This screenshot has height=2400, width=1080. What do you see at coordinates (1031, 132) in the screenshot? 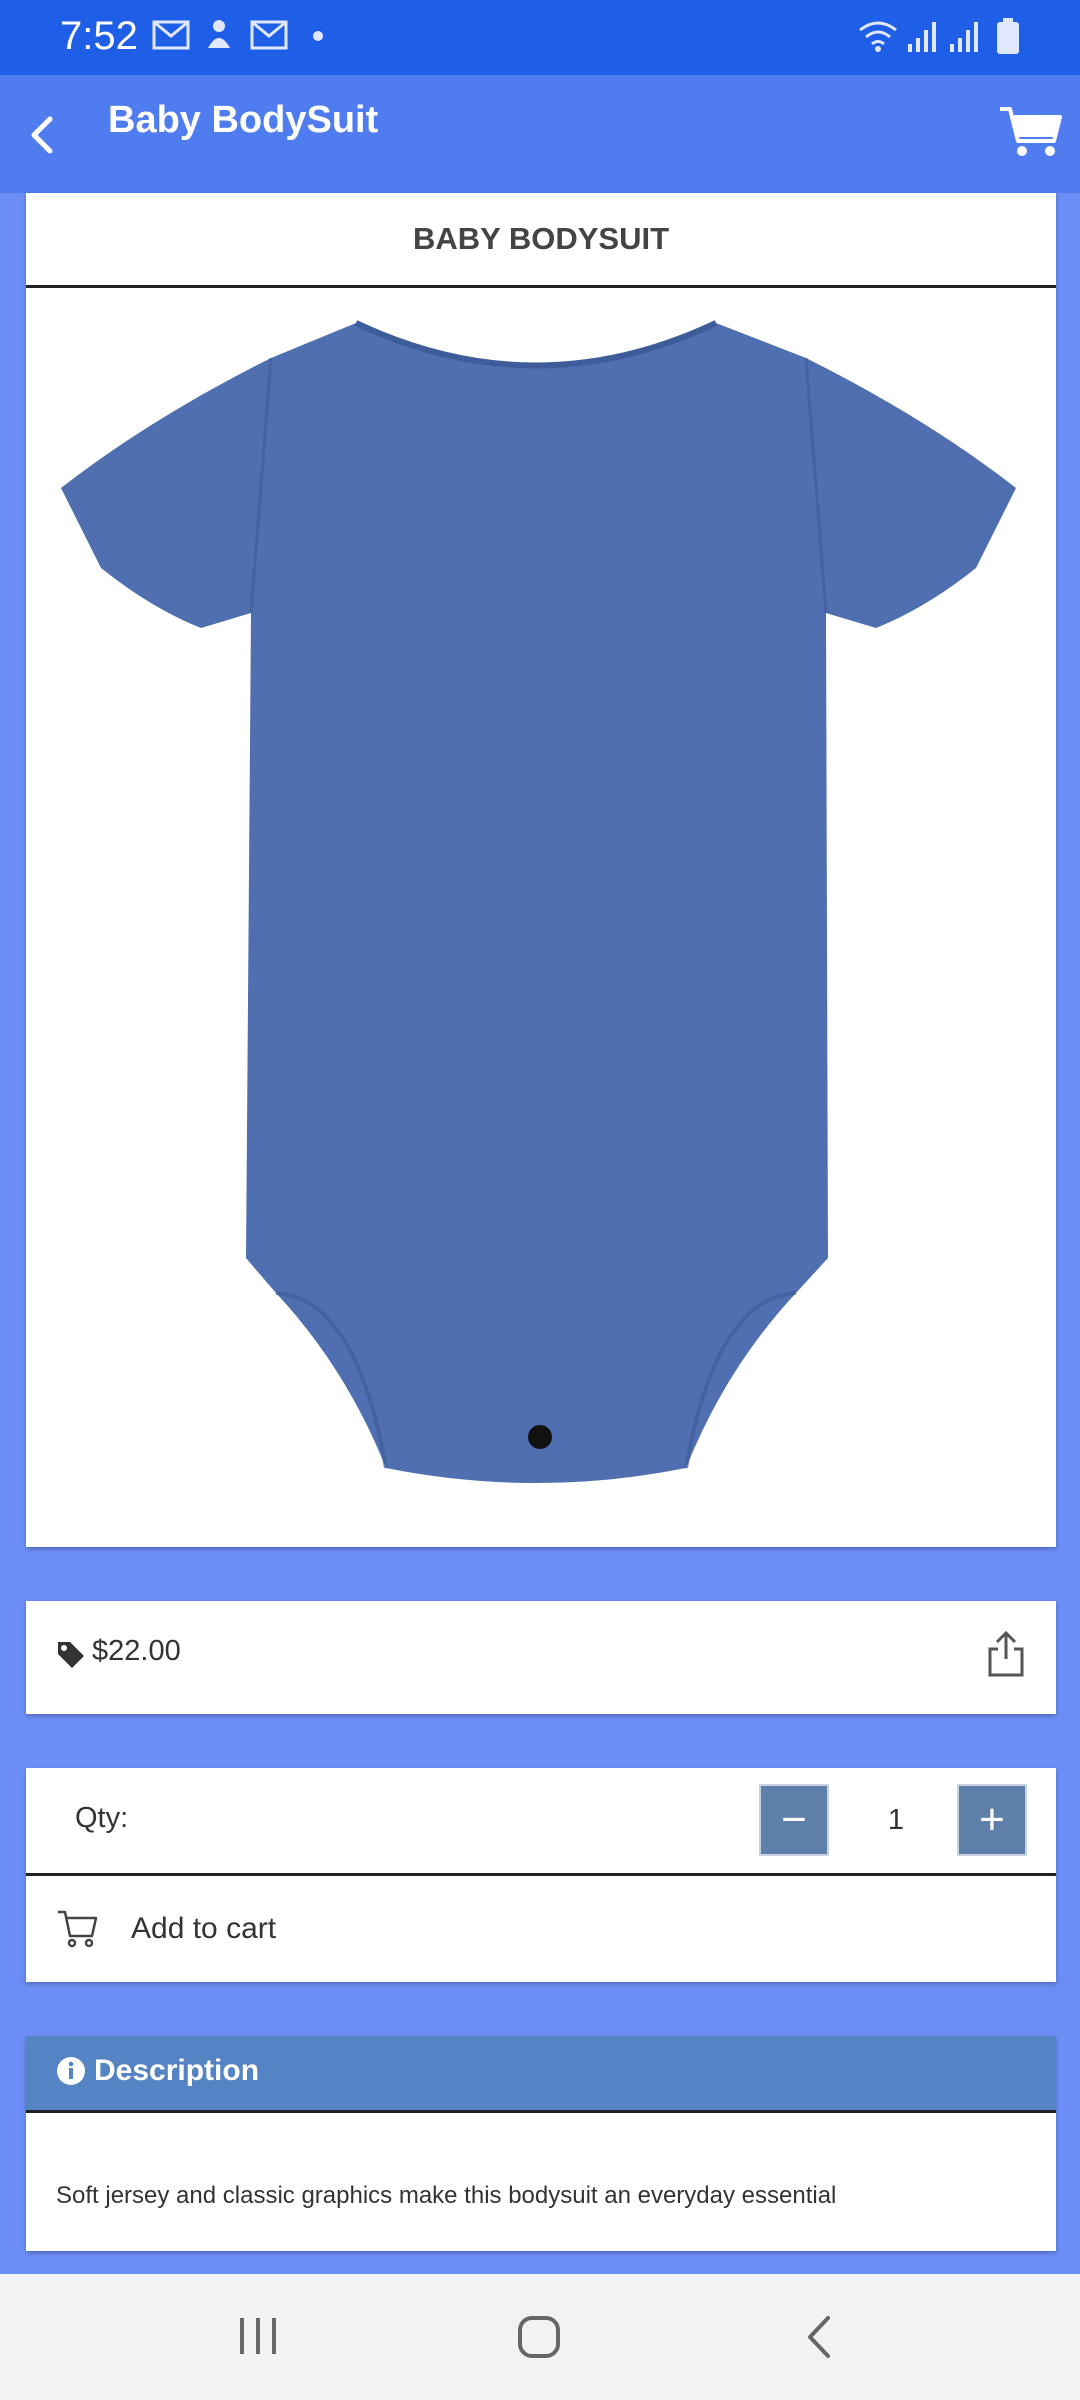
I see `cart-icon` at bounding box center [1031, 132].